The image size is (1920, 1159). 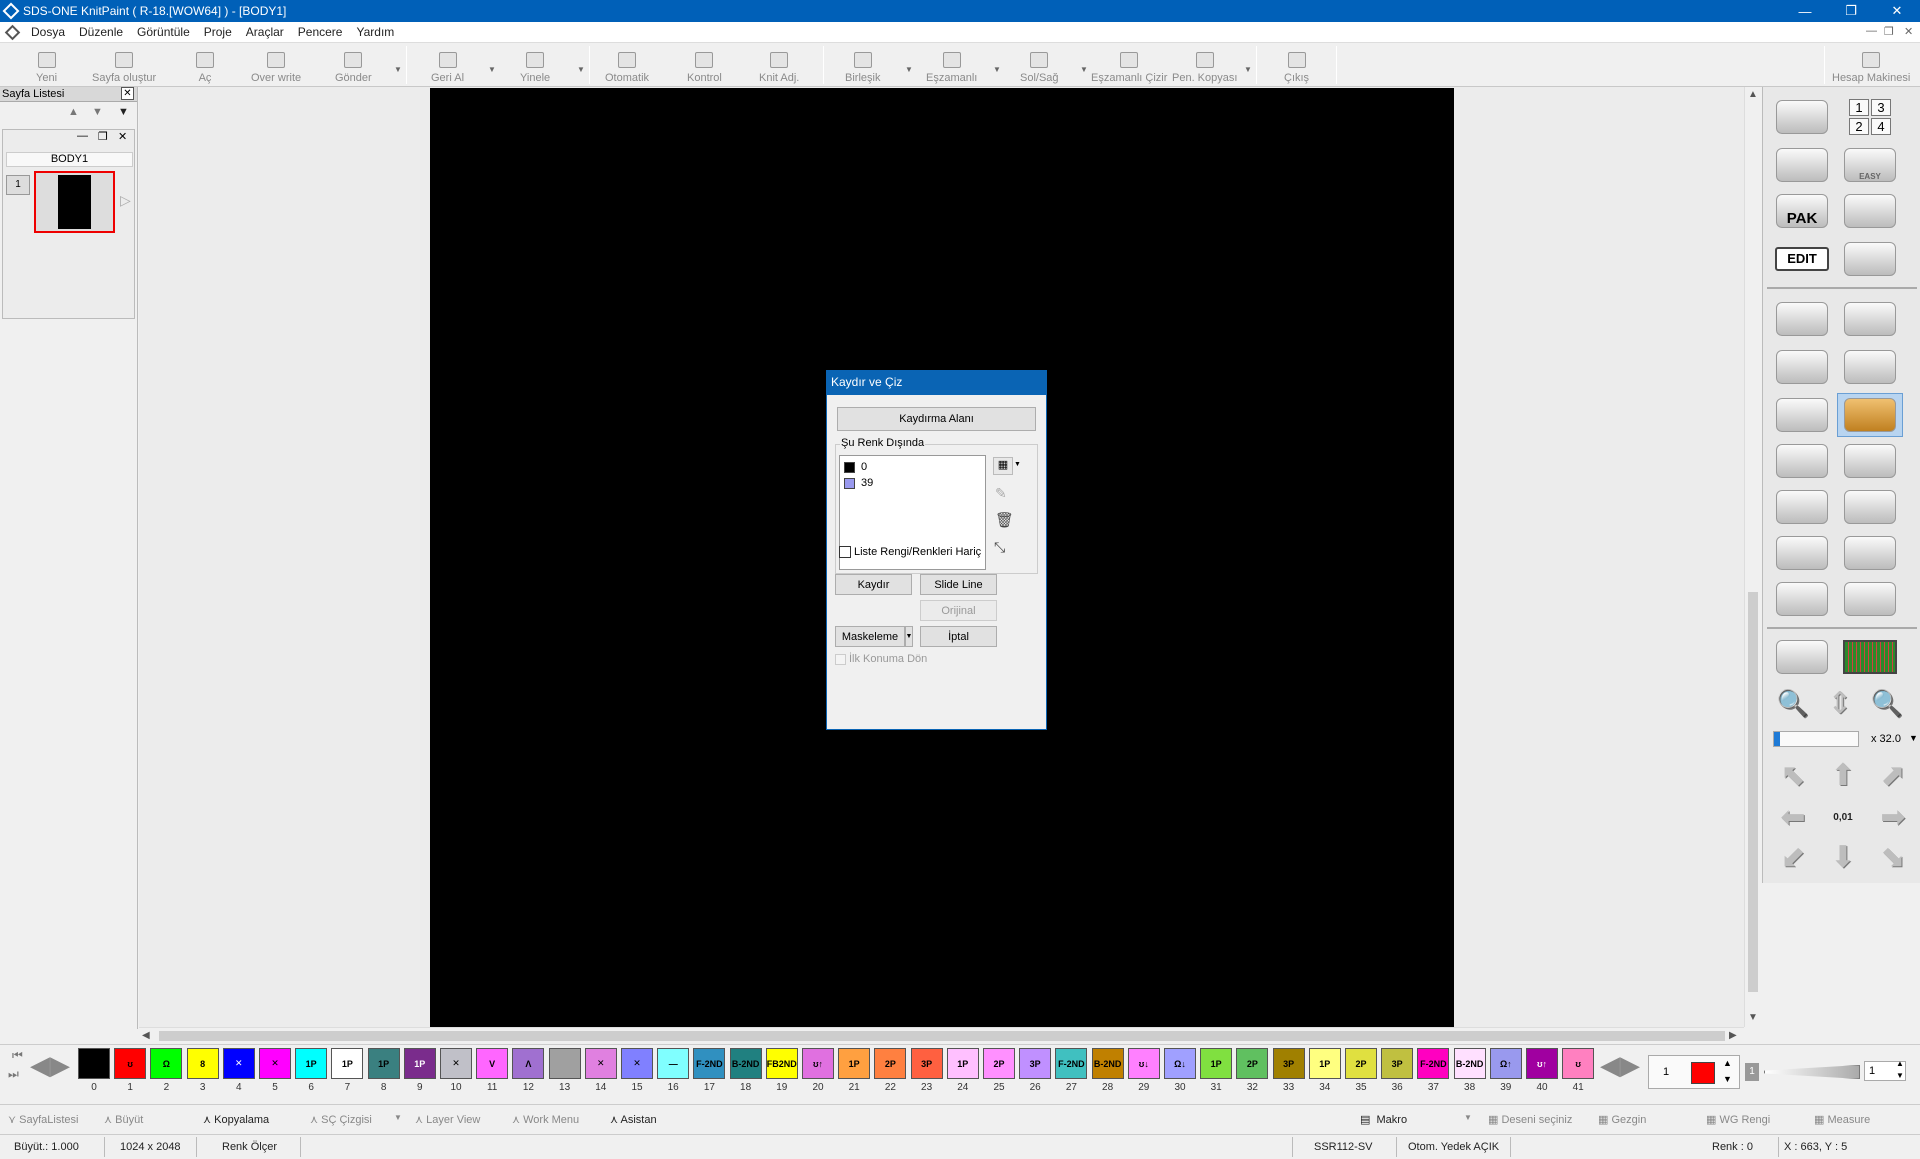 What do you see at coordinates (1908, 31) in the screenshot?
I see `mdi-close-button: ✕` at bounding box center [1908, 31].